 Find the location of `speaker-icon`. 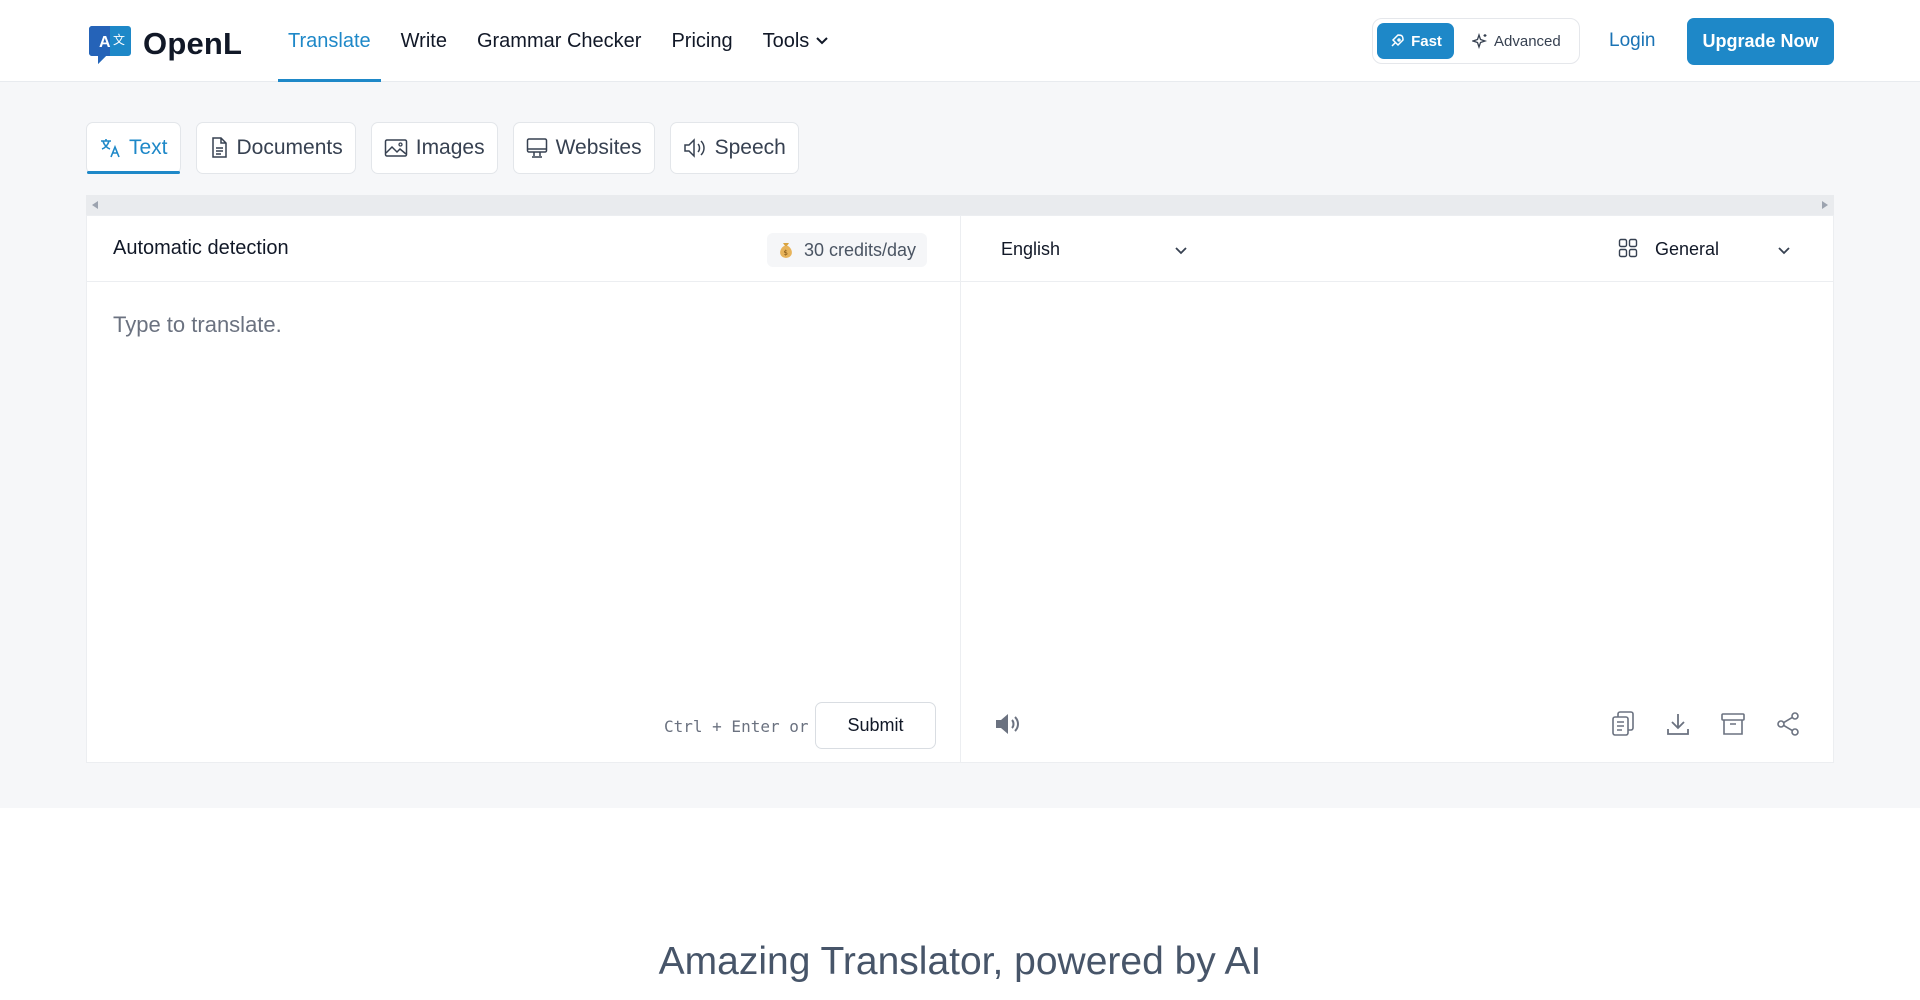

speaker-icon is located at coordinates (694, 148).